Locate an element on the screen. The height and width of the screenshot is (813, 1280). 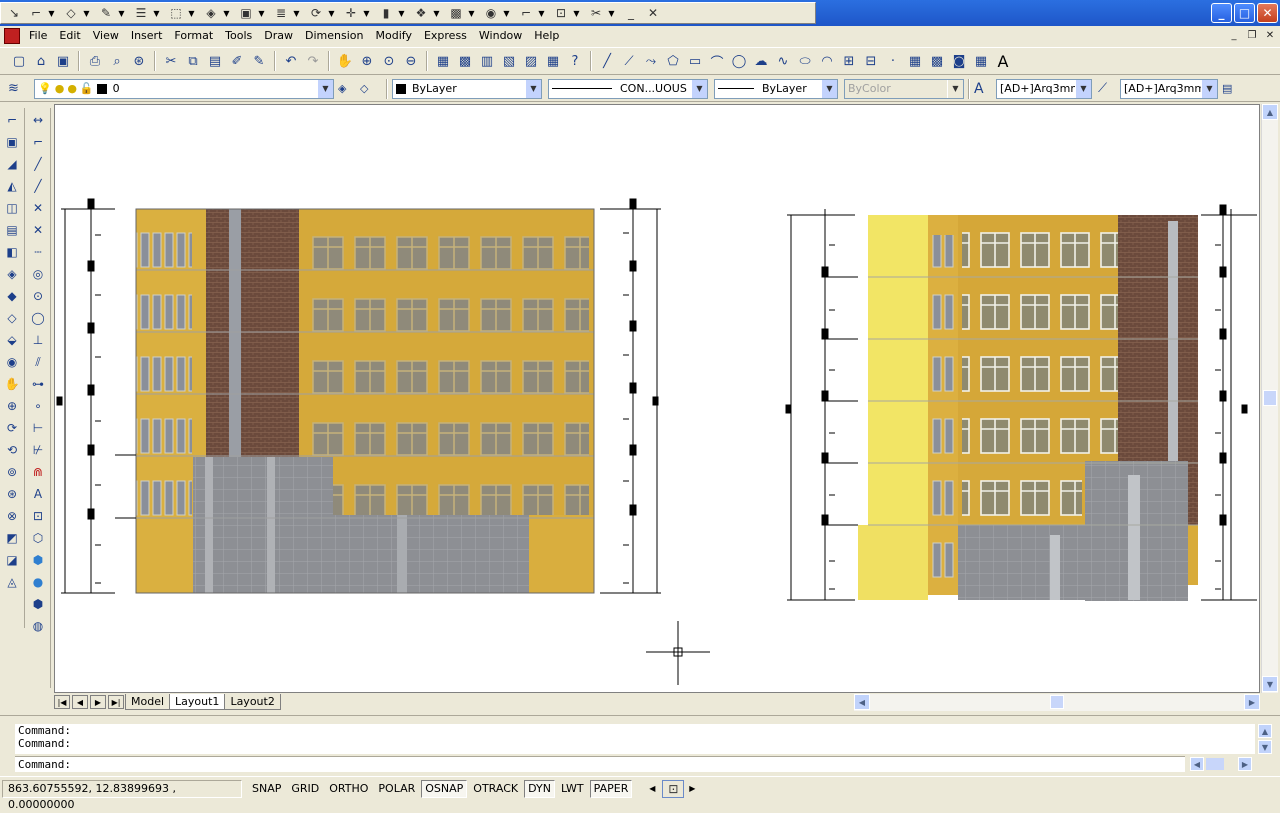
redo-icon: ↷ is located at coordinates (313, 61).